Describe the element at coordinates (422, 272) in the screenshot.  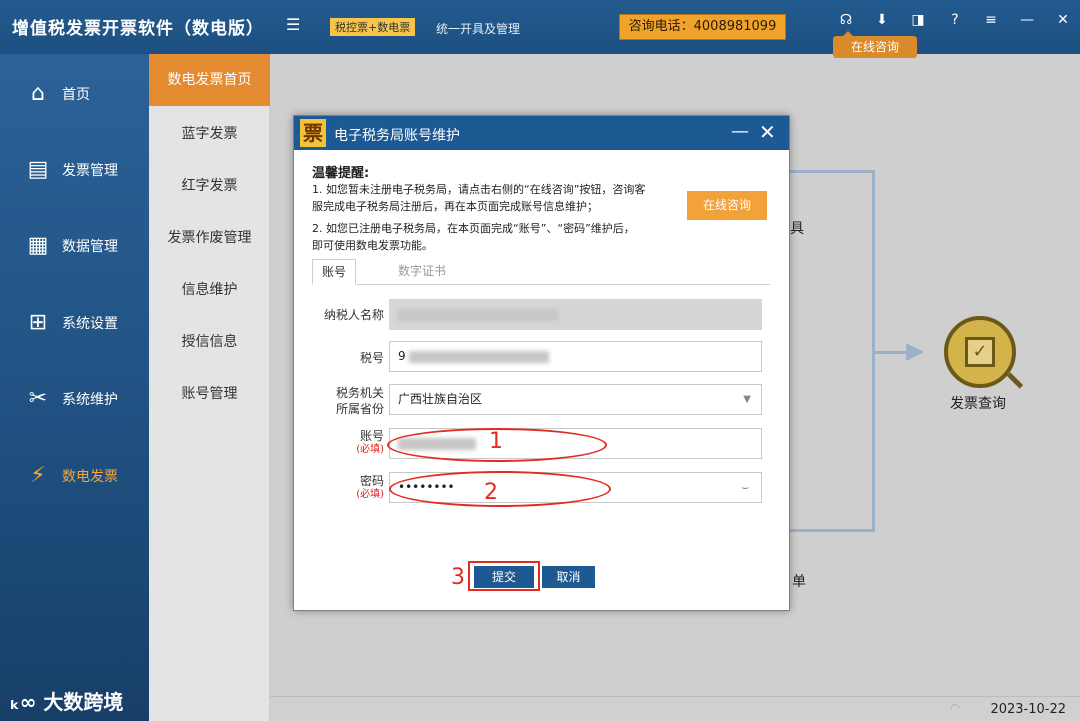
I see `tab-certificate: 数字证书` at that location.